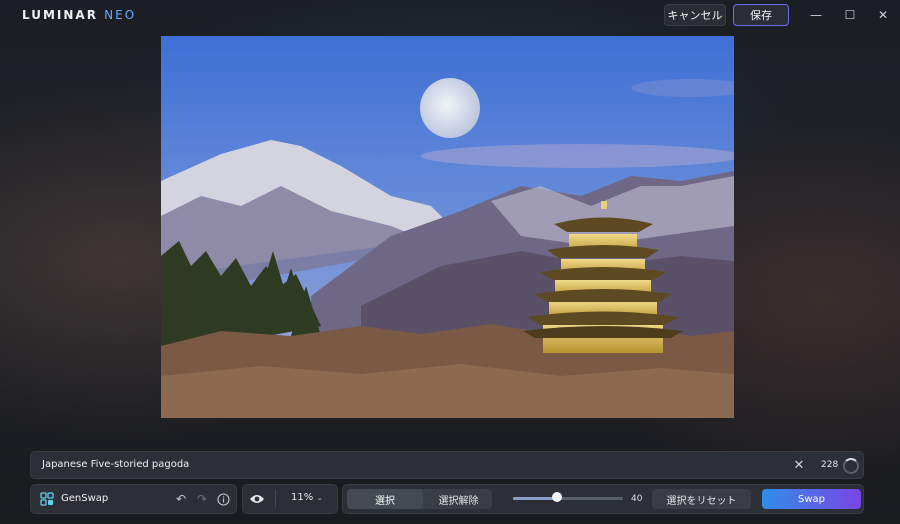 The image size is (900, 524). I want to click on cancel-button: キャンセル, so click(695, 15).